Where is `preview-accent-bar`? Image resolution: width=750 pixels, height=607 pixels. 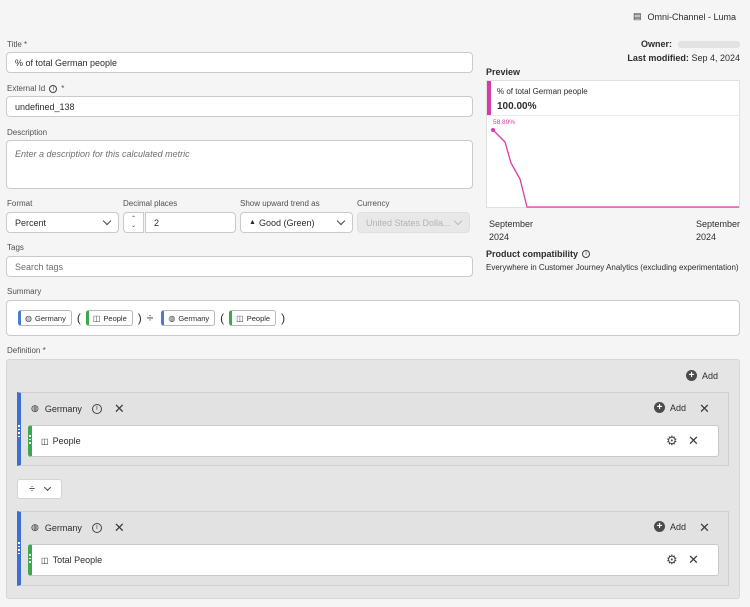 preview-accent-bar is located at coordinates (489, 98).